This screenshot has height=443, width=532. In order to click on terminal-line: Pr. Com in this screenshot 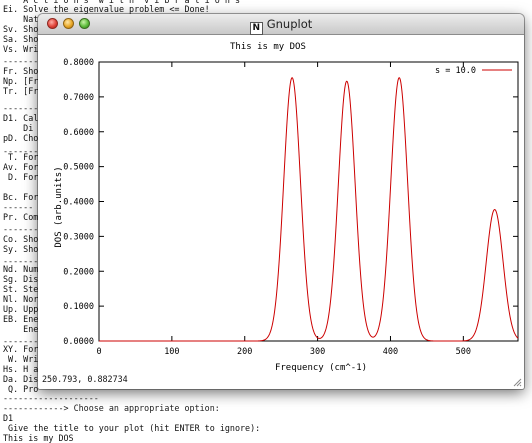, I will do `click(21, 217)`.